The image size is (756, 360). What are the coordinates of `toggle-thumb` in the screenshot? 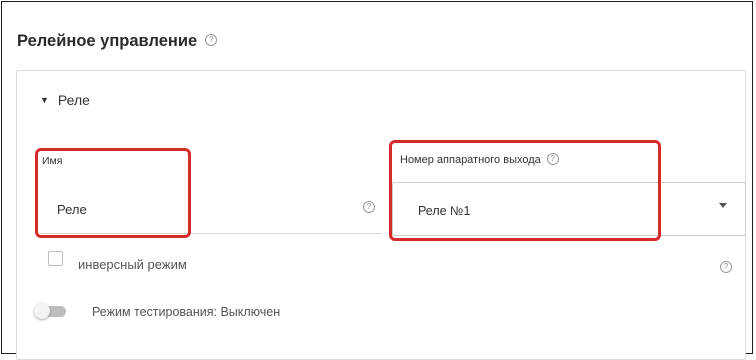 It's located at (42, 311).